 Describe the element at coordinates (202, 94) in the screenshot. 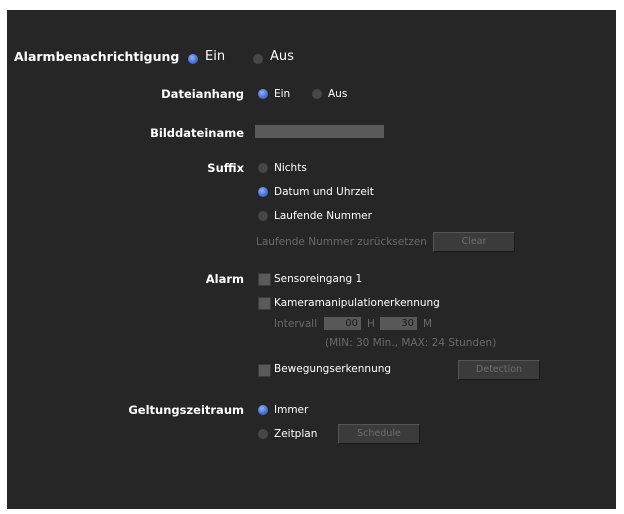

I see `file-attachment-label: Dateianhang` at that location.